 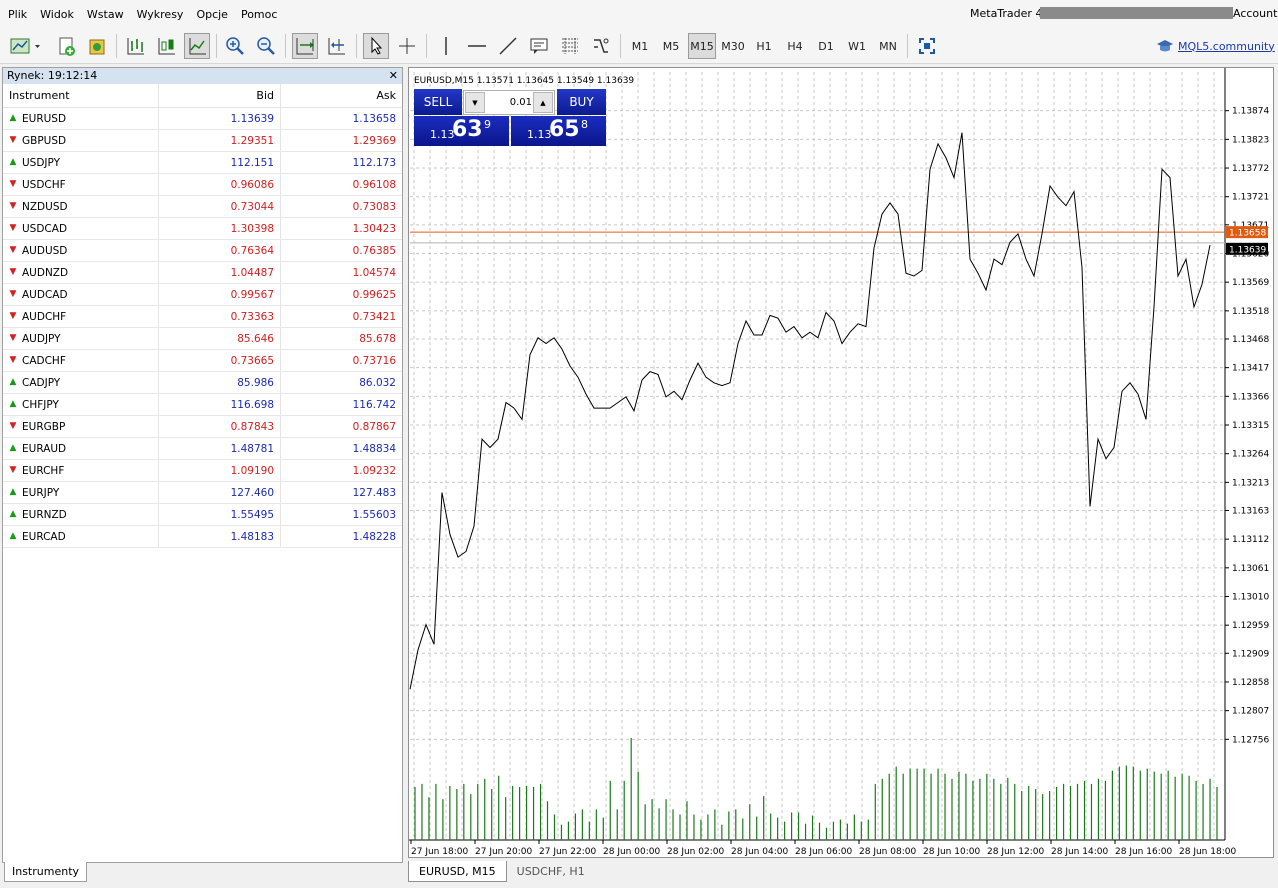 I want to click on tab-chart-usdchf-h1: USDCHF, H1, so click(x=551, y=871).